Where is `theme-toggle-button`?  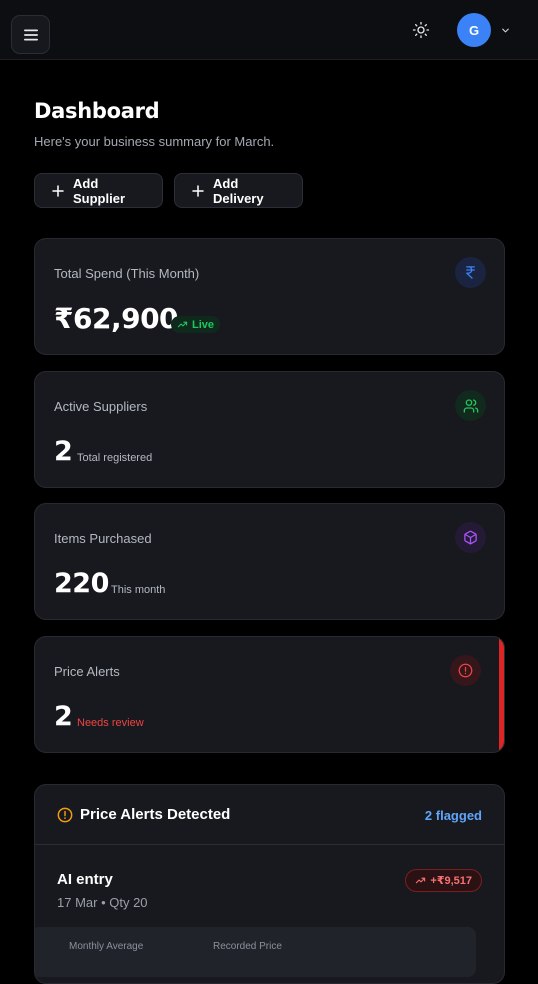
theme-toggle-button is located at coordinates (421, 30).